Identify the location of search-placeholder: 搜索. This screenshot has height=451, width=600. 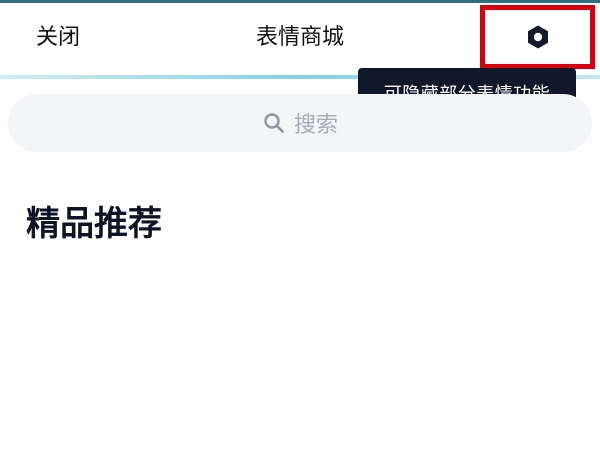
(315, 125).